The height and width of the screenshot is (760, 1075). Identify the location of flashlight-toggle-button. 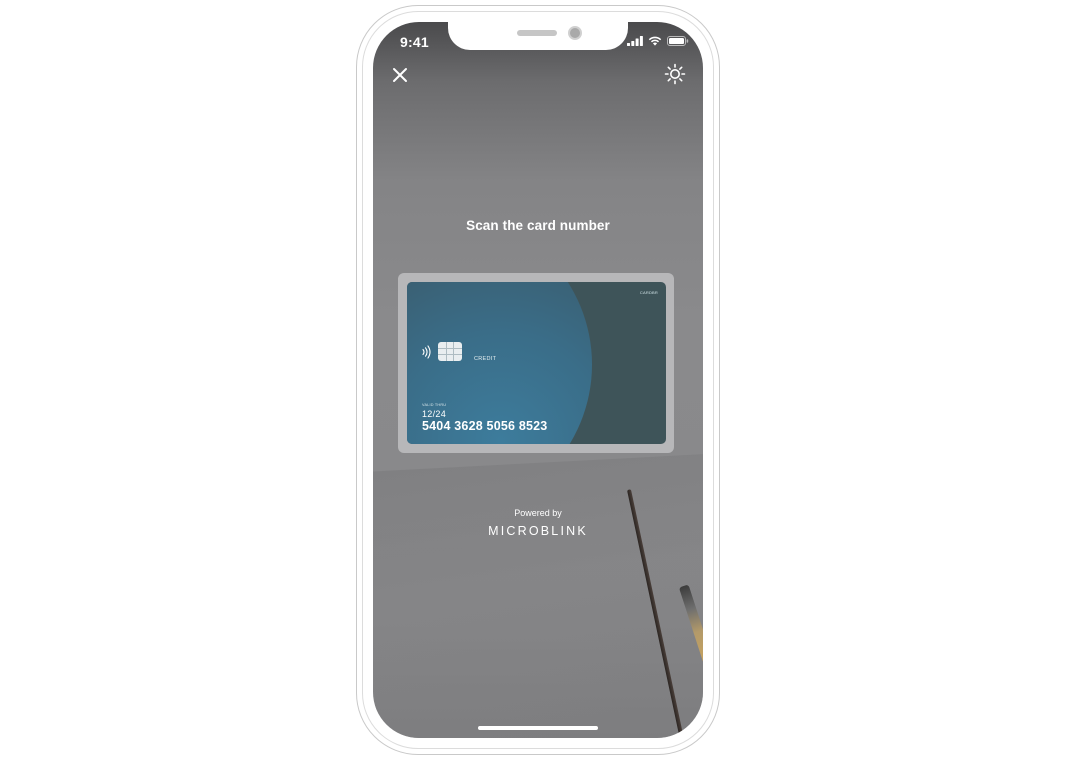
(675, 74).